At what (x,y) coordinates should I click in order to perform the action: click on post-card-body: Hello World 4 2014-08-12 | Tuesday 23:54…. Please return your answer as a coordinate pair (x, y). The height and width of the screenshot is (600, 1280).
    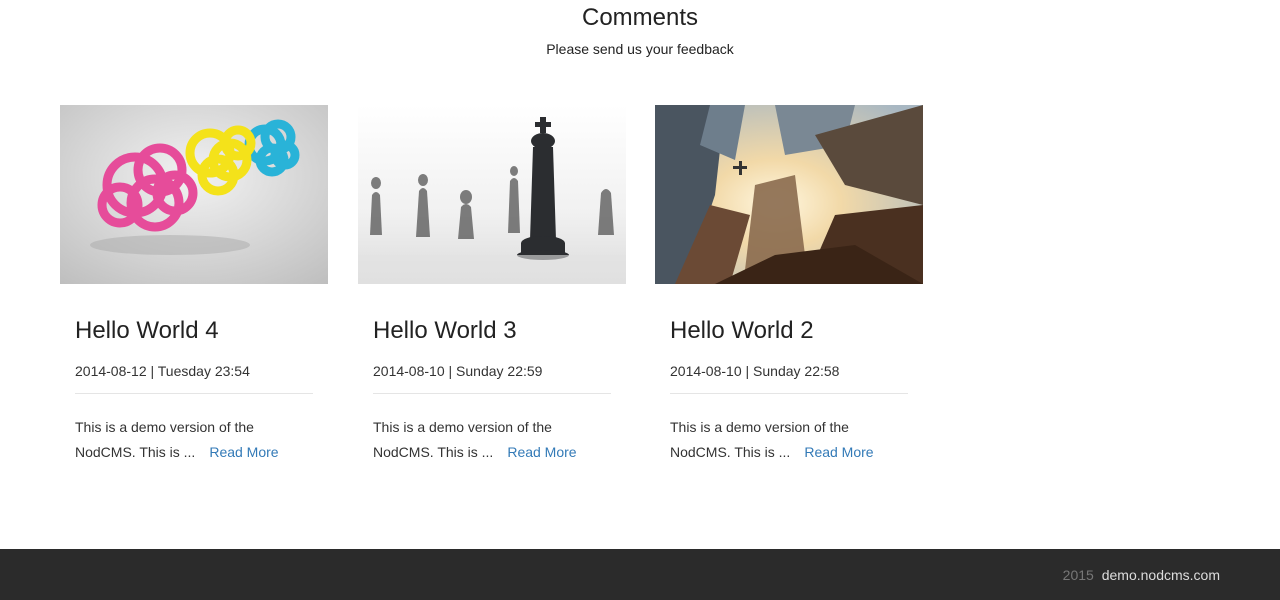
    Looking at the image, I should click on (194, 391).